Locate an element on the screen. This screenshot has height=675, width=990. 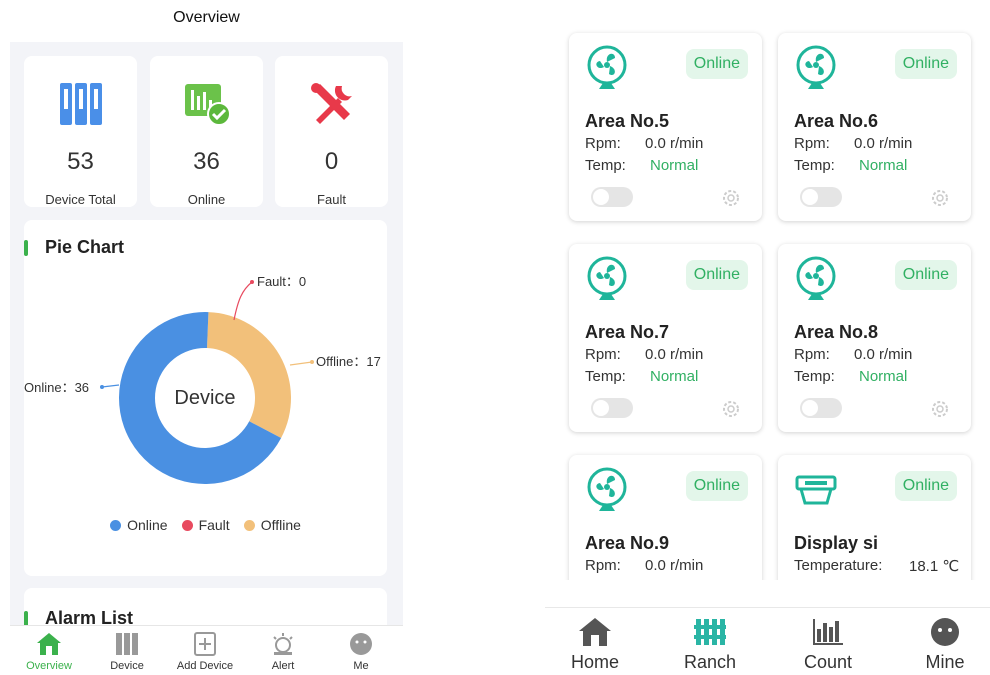
alarm-list-card: Alarm List is located at coordinates (205, 606).